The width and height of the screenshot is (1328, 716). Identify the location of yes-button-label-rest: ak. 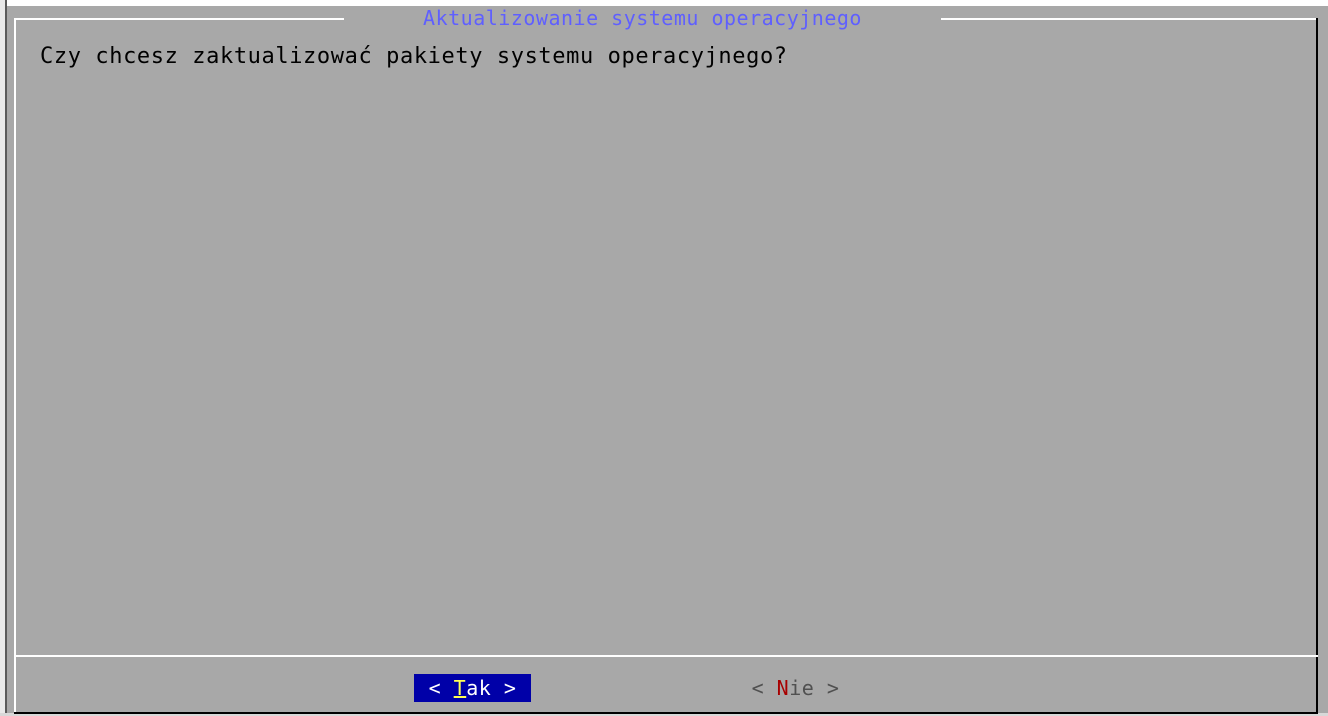
(479, 688).